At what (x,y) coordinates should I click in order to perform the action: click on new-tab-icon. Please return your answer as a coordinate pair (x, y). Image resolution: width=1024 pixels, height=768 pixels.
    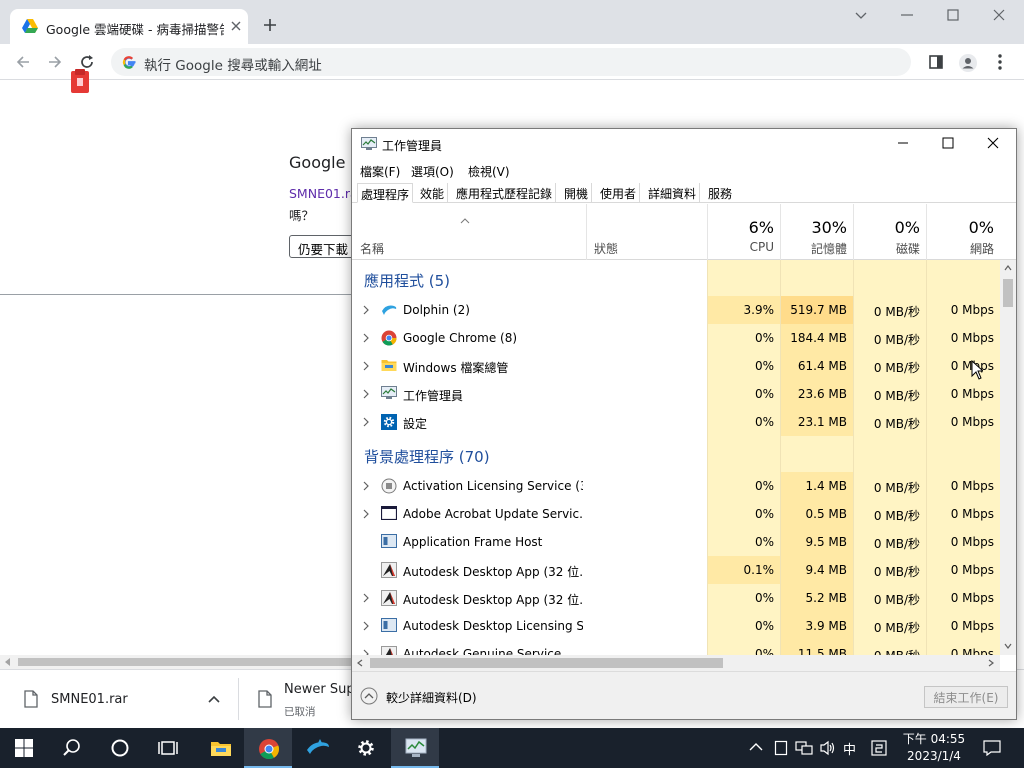
    Looking at the image, I should click on (270, 25).